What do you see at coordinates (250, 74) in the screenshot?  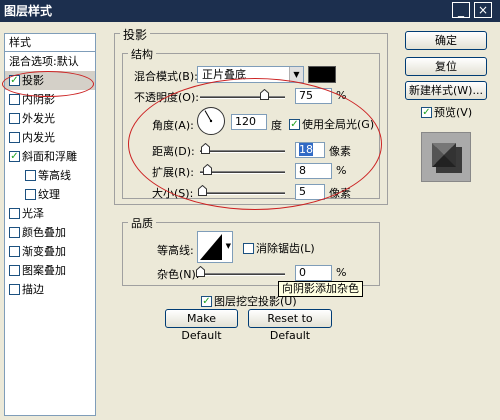 I see `blend-mode-select: 正片叠底 ▼` at bounding box center [250, 74].